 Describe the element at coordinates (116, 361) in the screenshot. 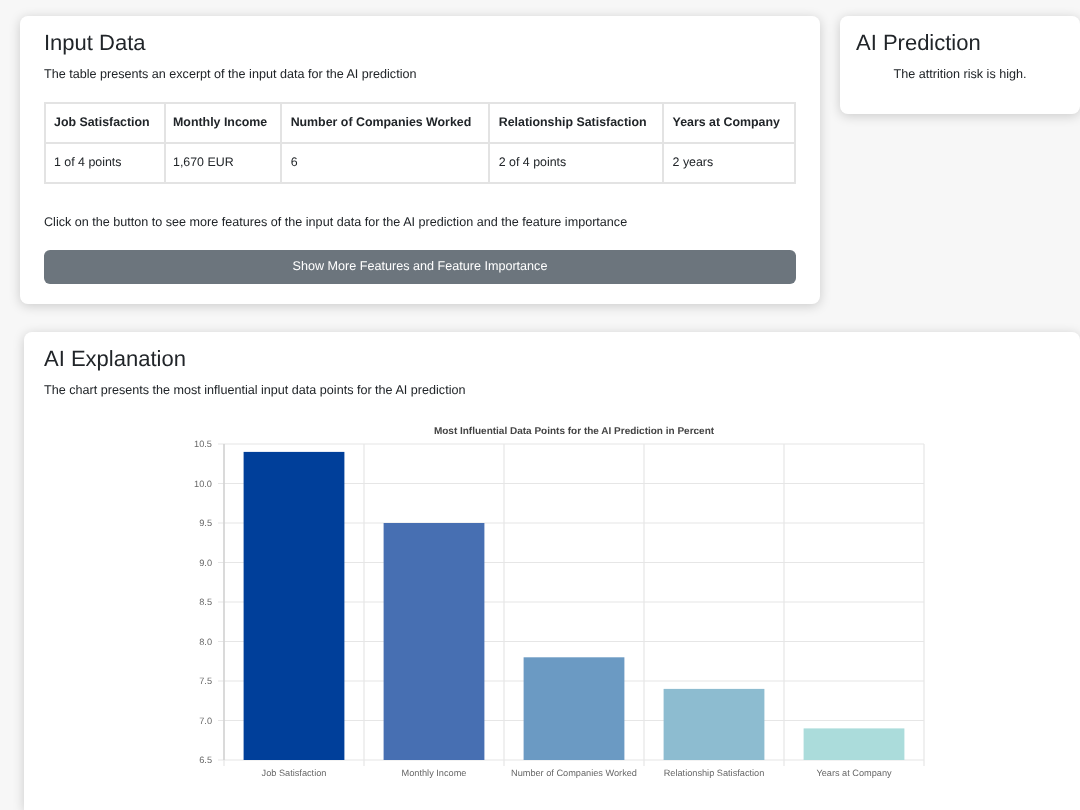

I see `card-title: AI Explanation` at that location.